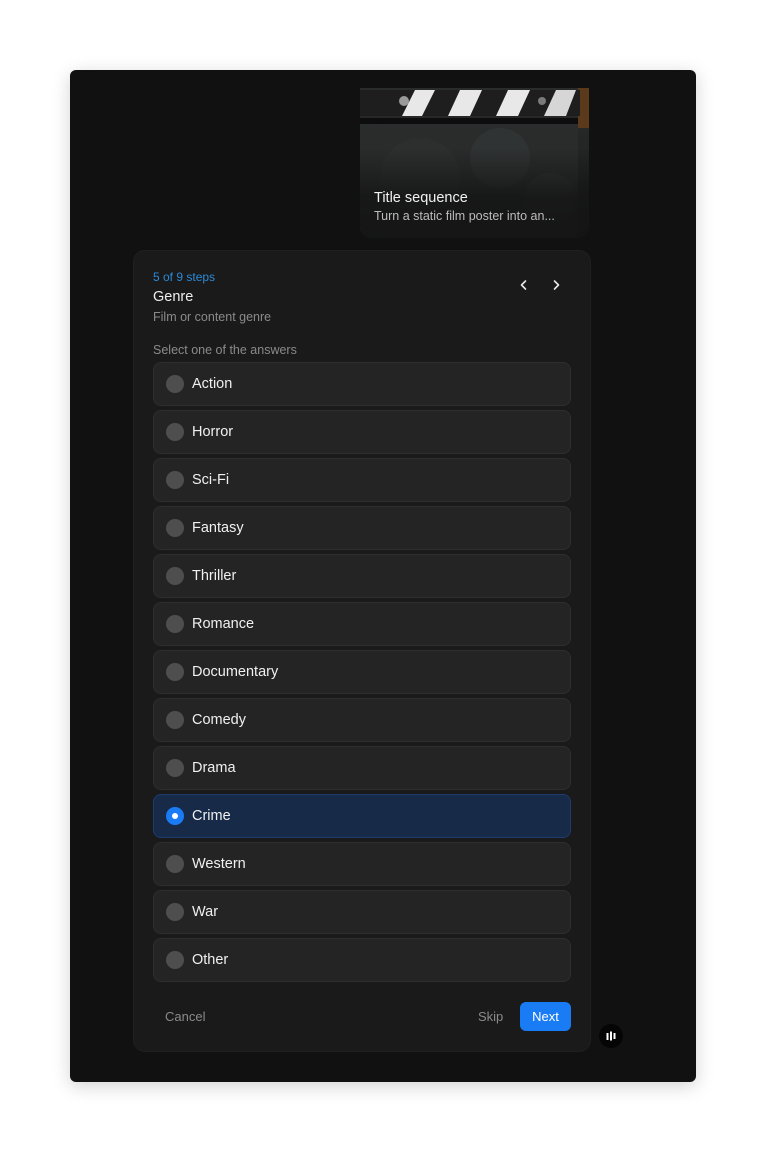 This screenshot has height=1152, width=766. I want to click on previous-button, so click(524, 285).